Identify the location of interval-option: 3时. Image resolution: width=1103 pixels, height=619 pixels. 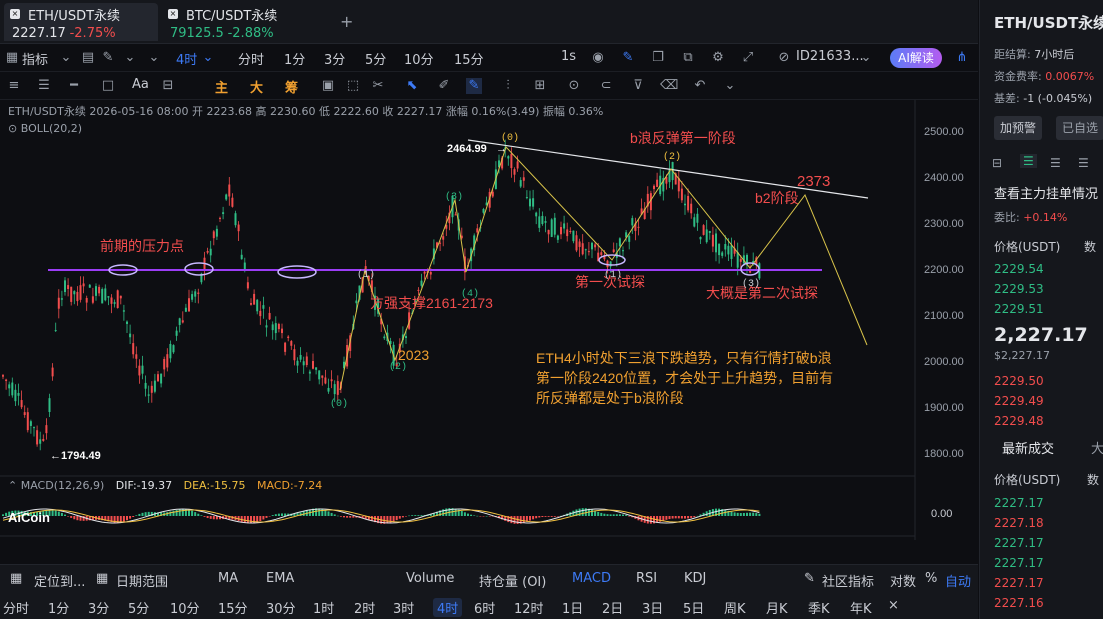
(403, 607).